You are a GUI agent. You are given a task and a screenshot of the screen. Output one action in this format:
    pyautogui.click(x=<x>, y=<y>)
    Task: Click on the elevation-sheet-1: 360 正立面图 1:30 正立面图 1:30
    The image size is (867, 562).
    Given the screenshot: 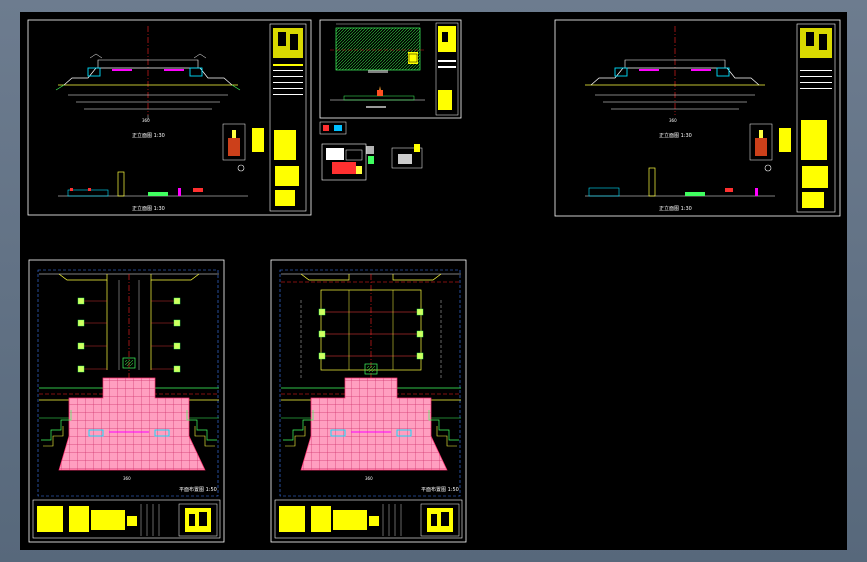 What is the action you would take?
    pyautogui.click(x=169, y=117)
    